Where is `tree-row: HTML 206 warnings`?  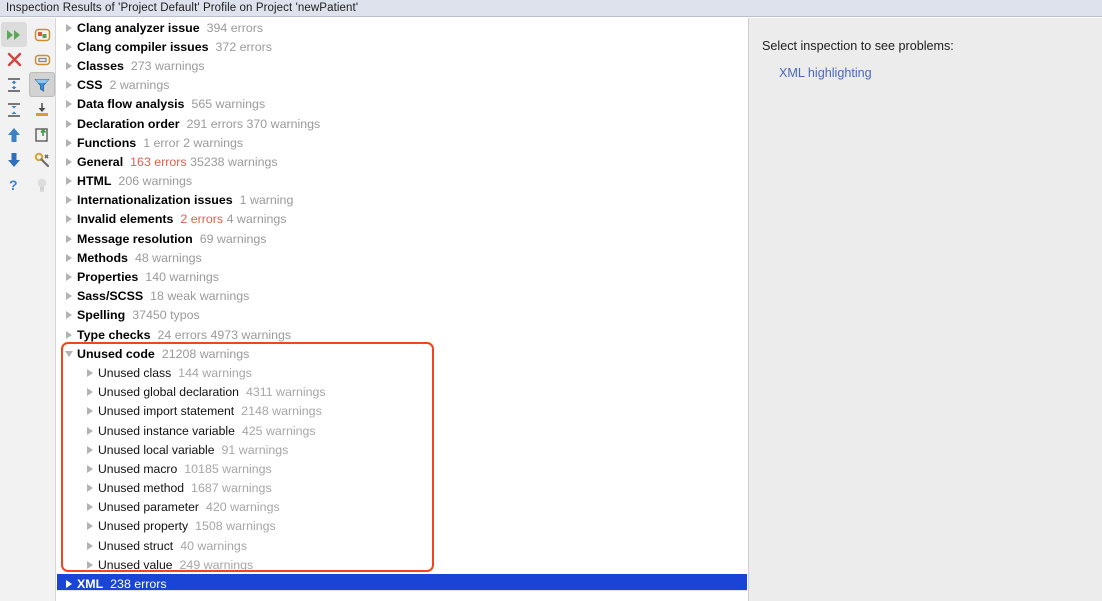
tree-row: HTML 206 warnings is located at coordinates (402, 181).